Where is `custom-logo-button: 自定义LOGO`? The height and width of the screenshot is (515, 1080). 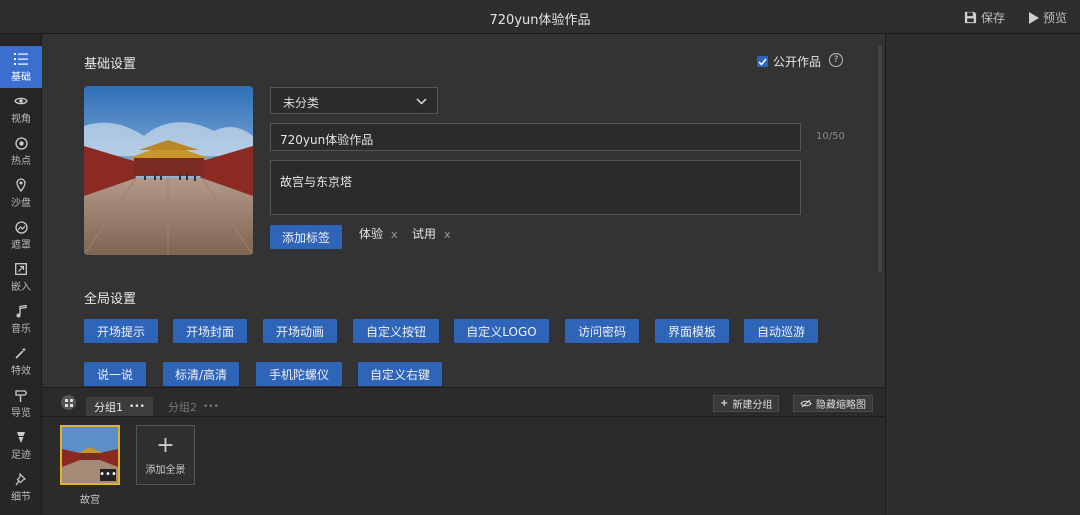 custom-logo-button: 自定义LOGO is located at coordinates (501, 331).